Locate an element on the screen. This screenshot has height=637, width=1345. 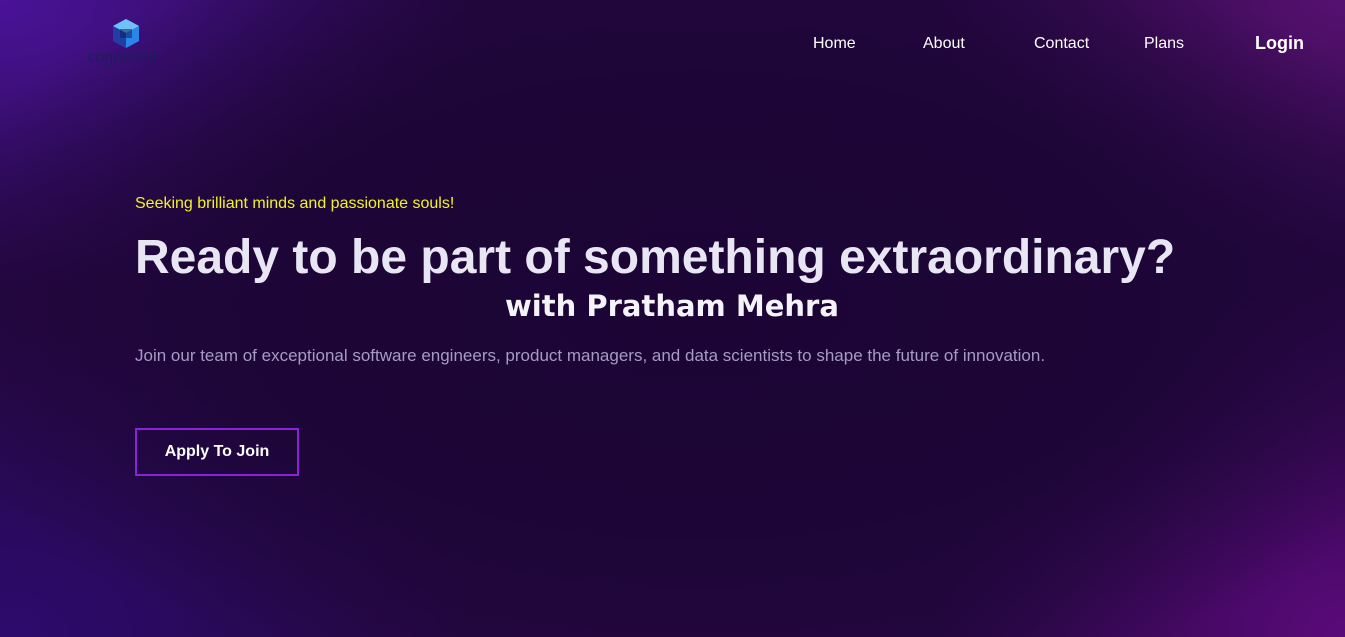
hero-subheadline: with Pratham Mehra is located at coordinates (672, 306).